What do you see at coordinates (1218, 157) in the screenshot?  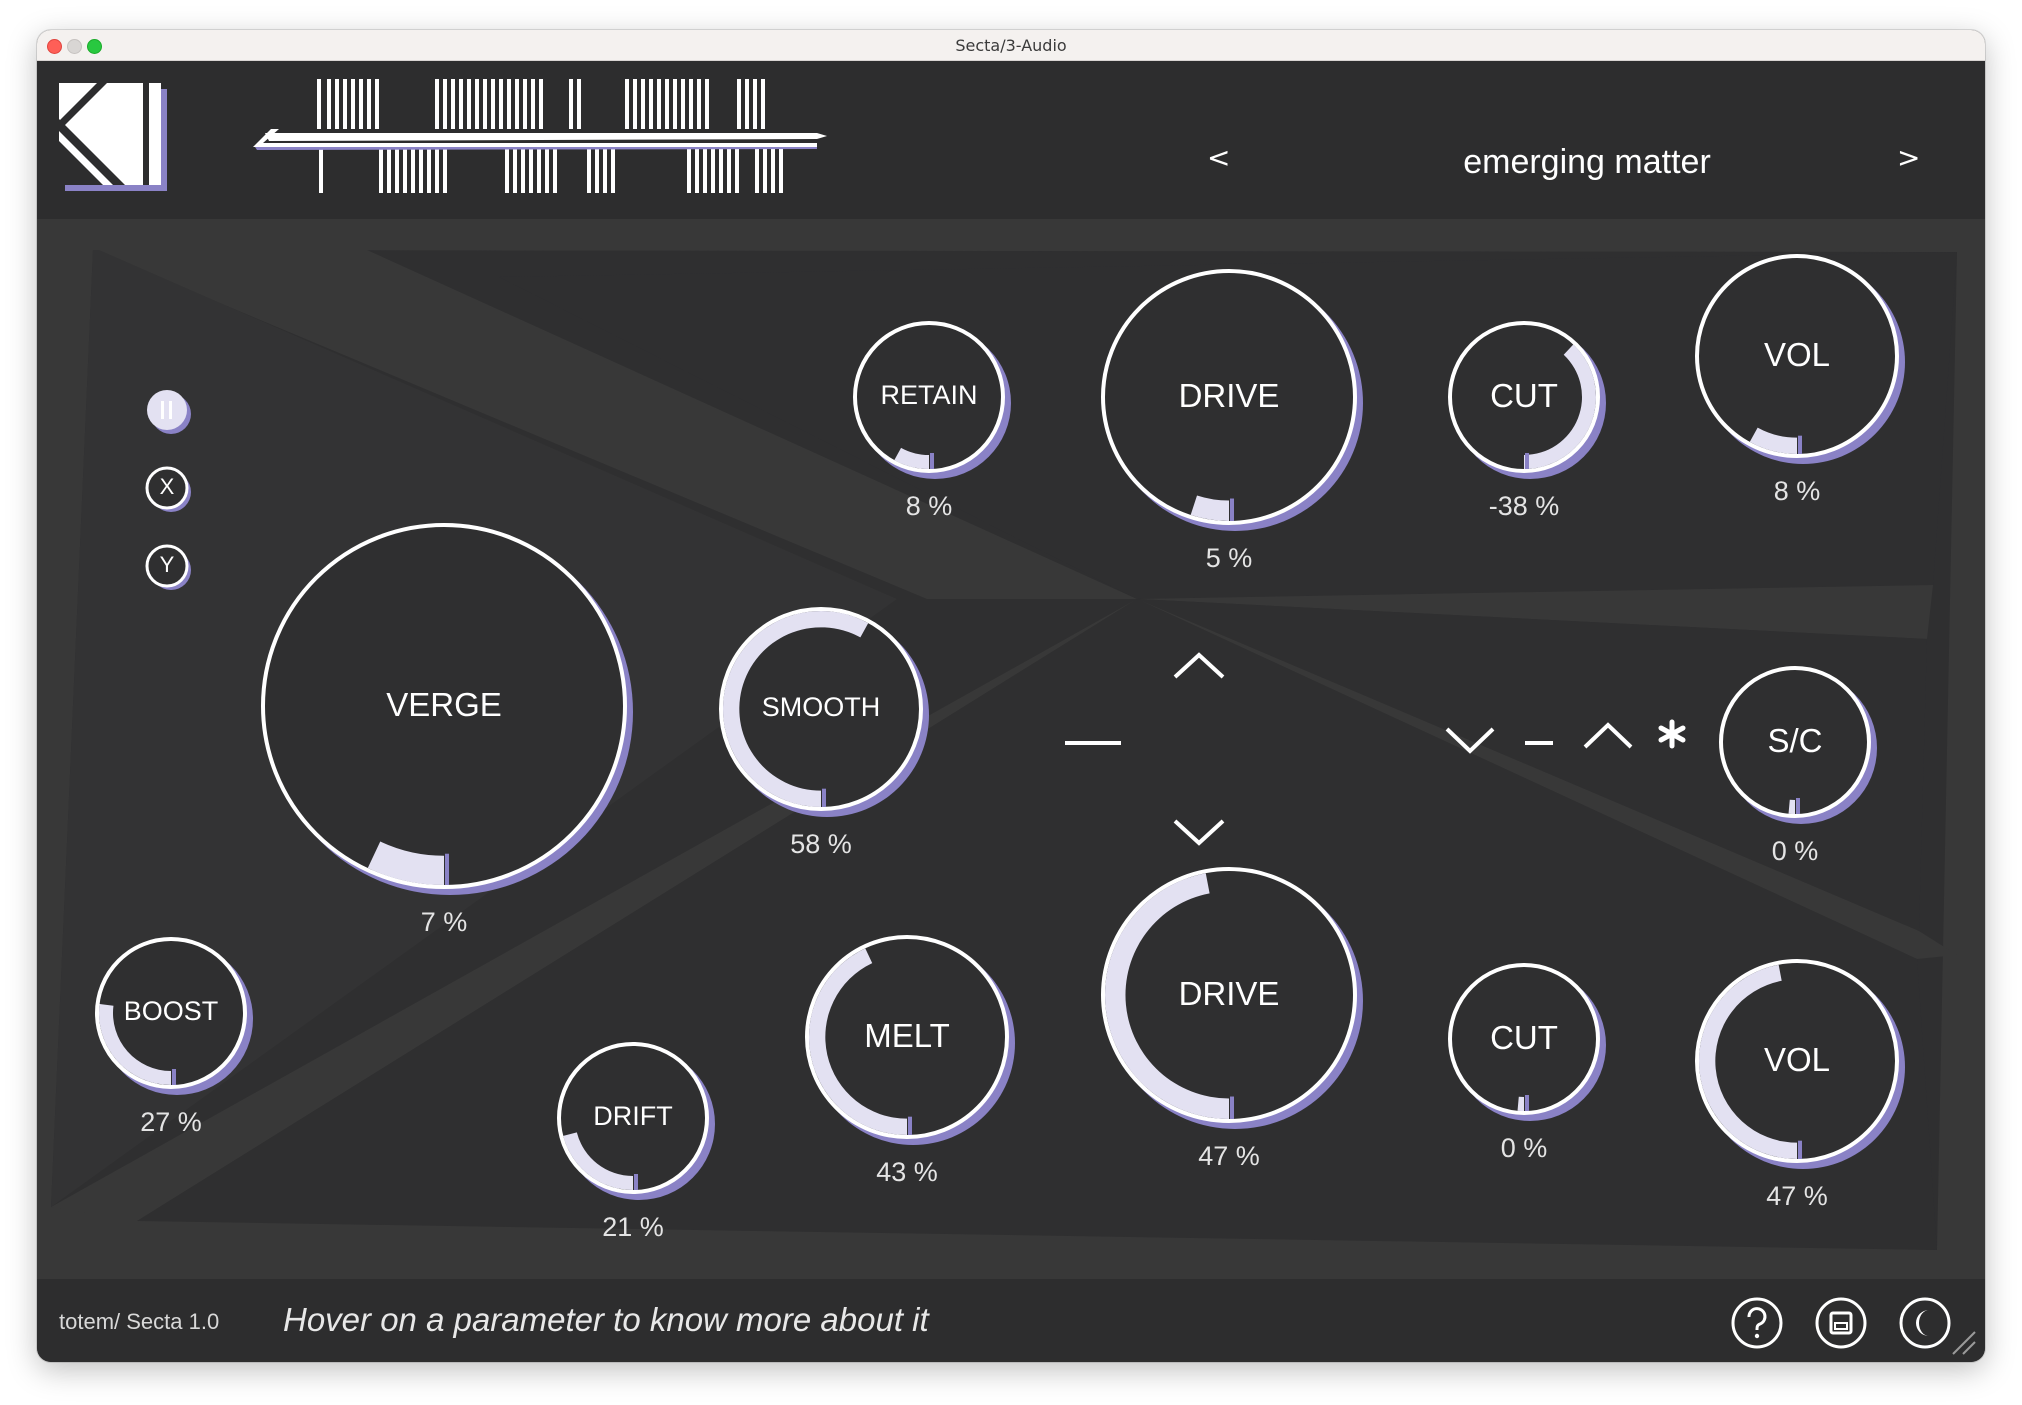 I see `previous-preset-button: <` at bounding box center [1218, 157].